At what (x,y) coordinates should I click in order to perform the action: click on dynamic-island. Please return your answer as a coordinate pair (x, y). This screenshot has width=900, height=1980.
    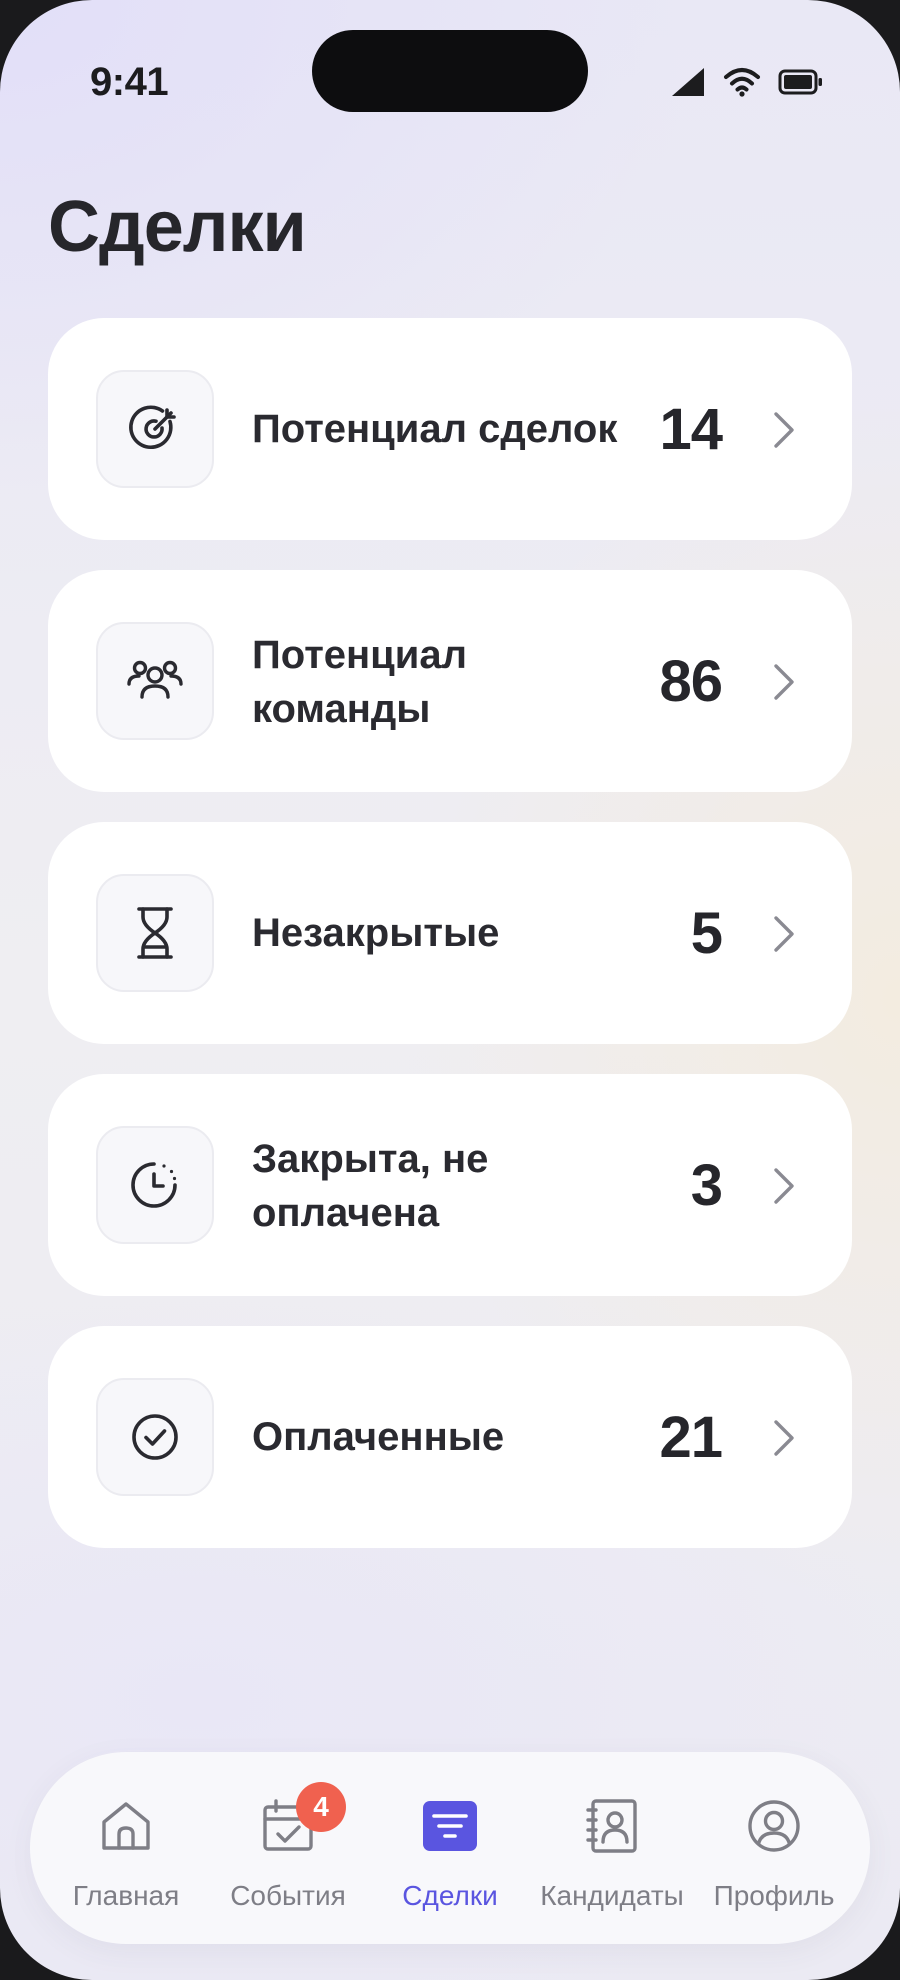
    Looking at the image, I should click on (450, 71).